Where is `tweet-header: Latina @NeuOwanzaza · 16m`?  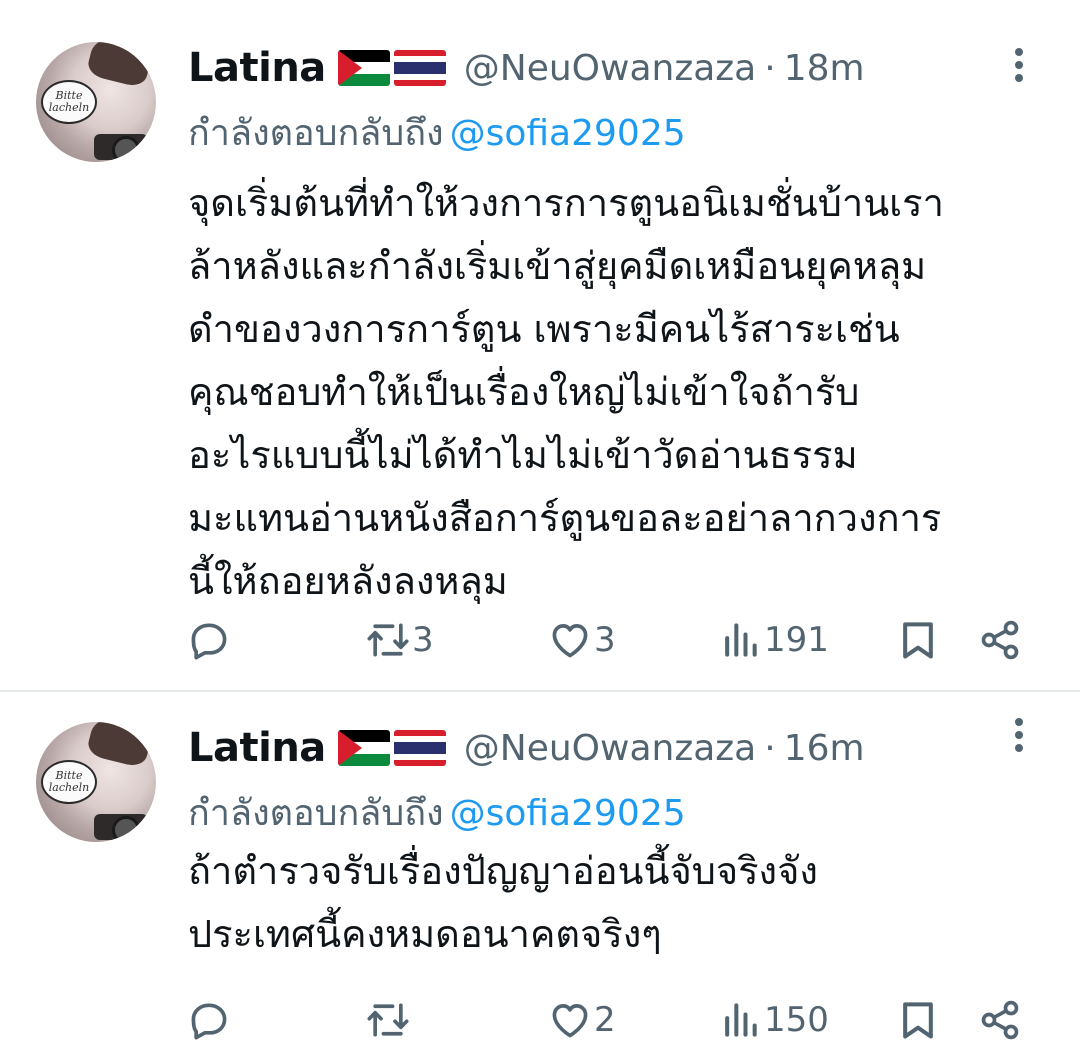
tweet-header: Latina @NeuOwanzaza · 16m is located at coordinates (526, 748).